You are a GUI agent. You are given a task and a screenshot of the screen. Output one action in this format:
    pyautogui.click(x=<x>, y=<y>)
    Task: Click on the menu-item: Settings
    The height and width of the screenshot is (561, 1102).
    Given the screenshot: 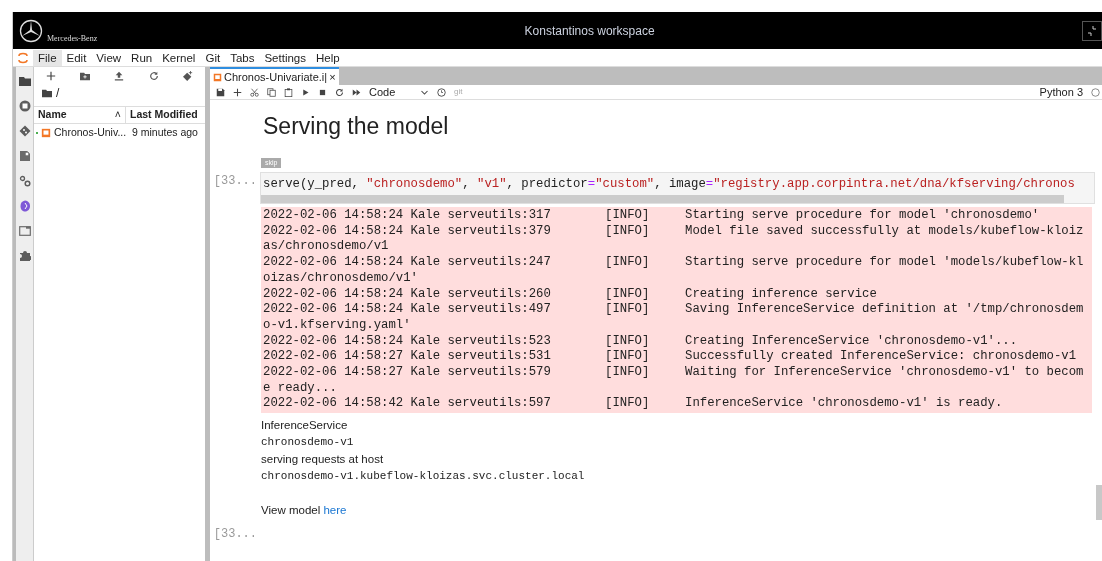 What is the action you would take?
    pyautogui.click(x=285, y=57)
    